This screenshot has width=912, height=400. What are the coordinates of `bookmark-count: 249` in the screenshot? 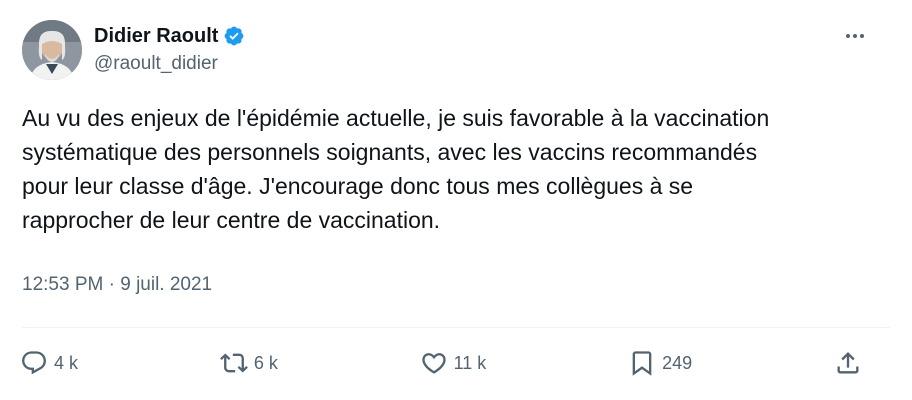 It's located at (677, 362).